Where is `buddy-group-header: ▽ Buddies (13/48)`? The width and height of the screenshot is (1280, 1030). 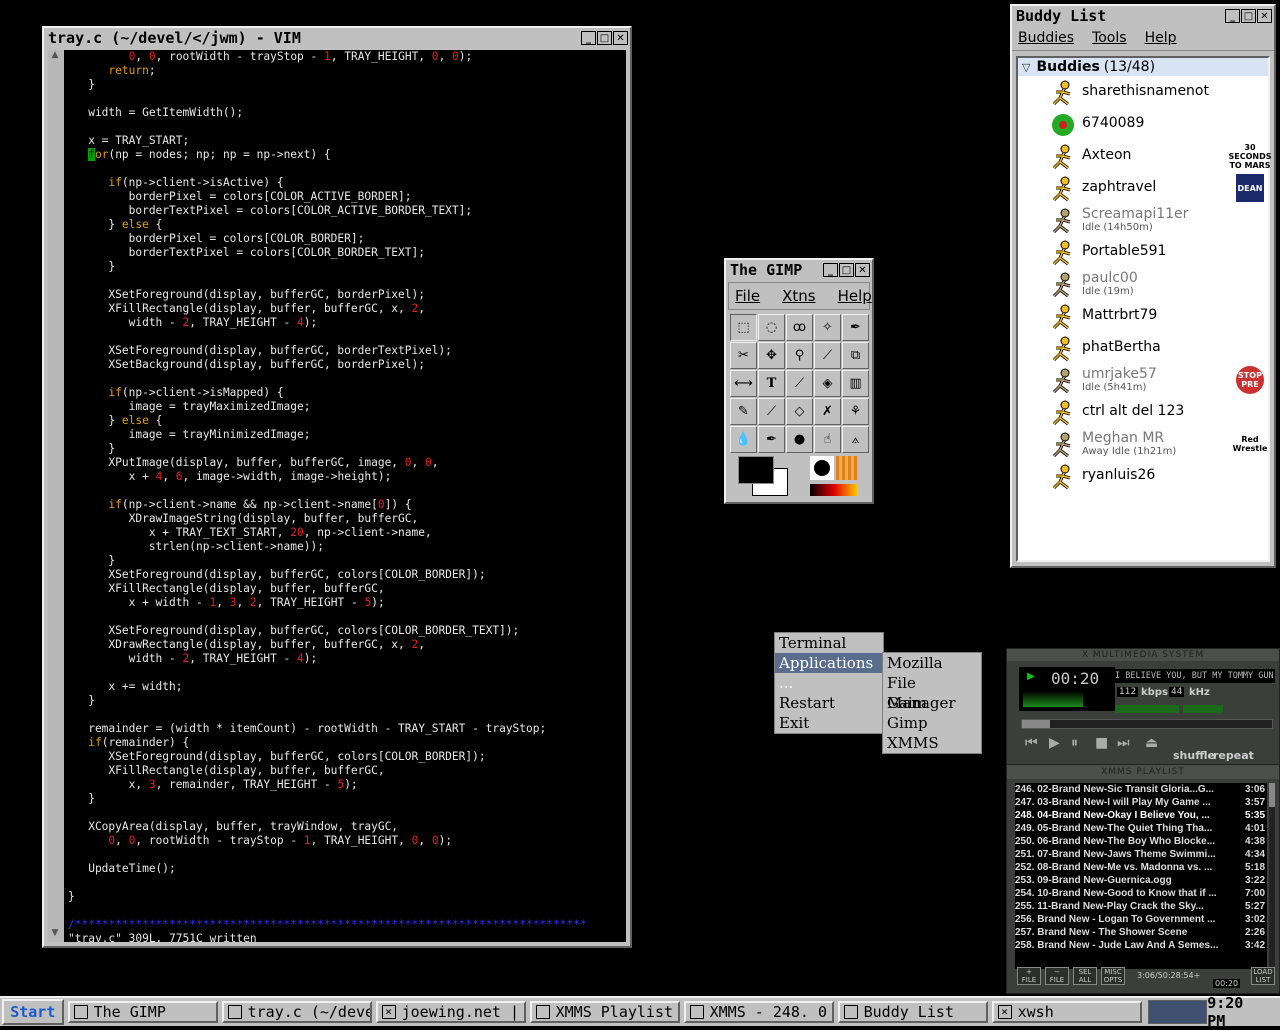
buddy-group-header: ▽ Buddies (13/48) is located at coordinates (1143, 67).